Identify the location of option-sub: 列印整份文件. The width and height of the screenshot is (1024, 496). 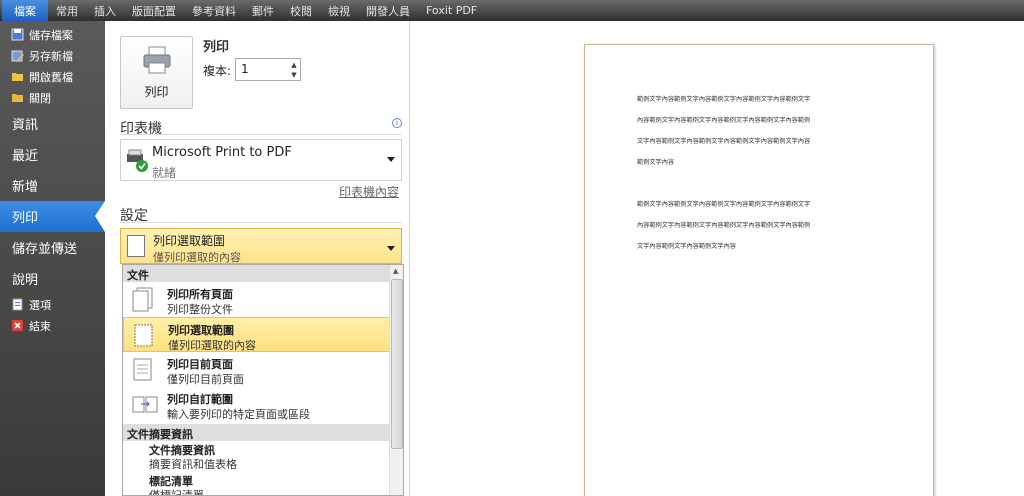
(200, 309).